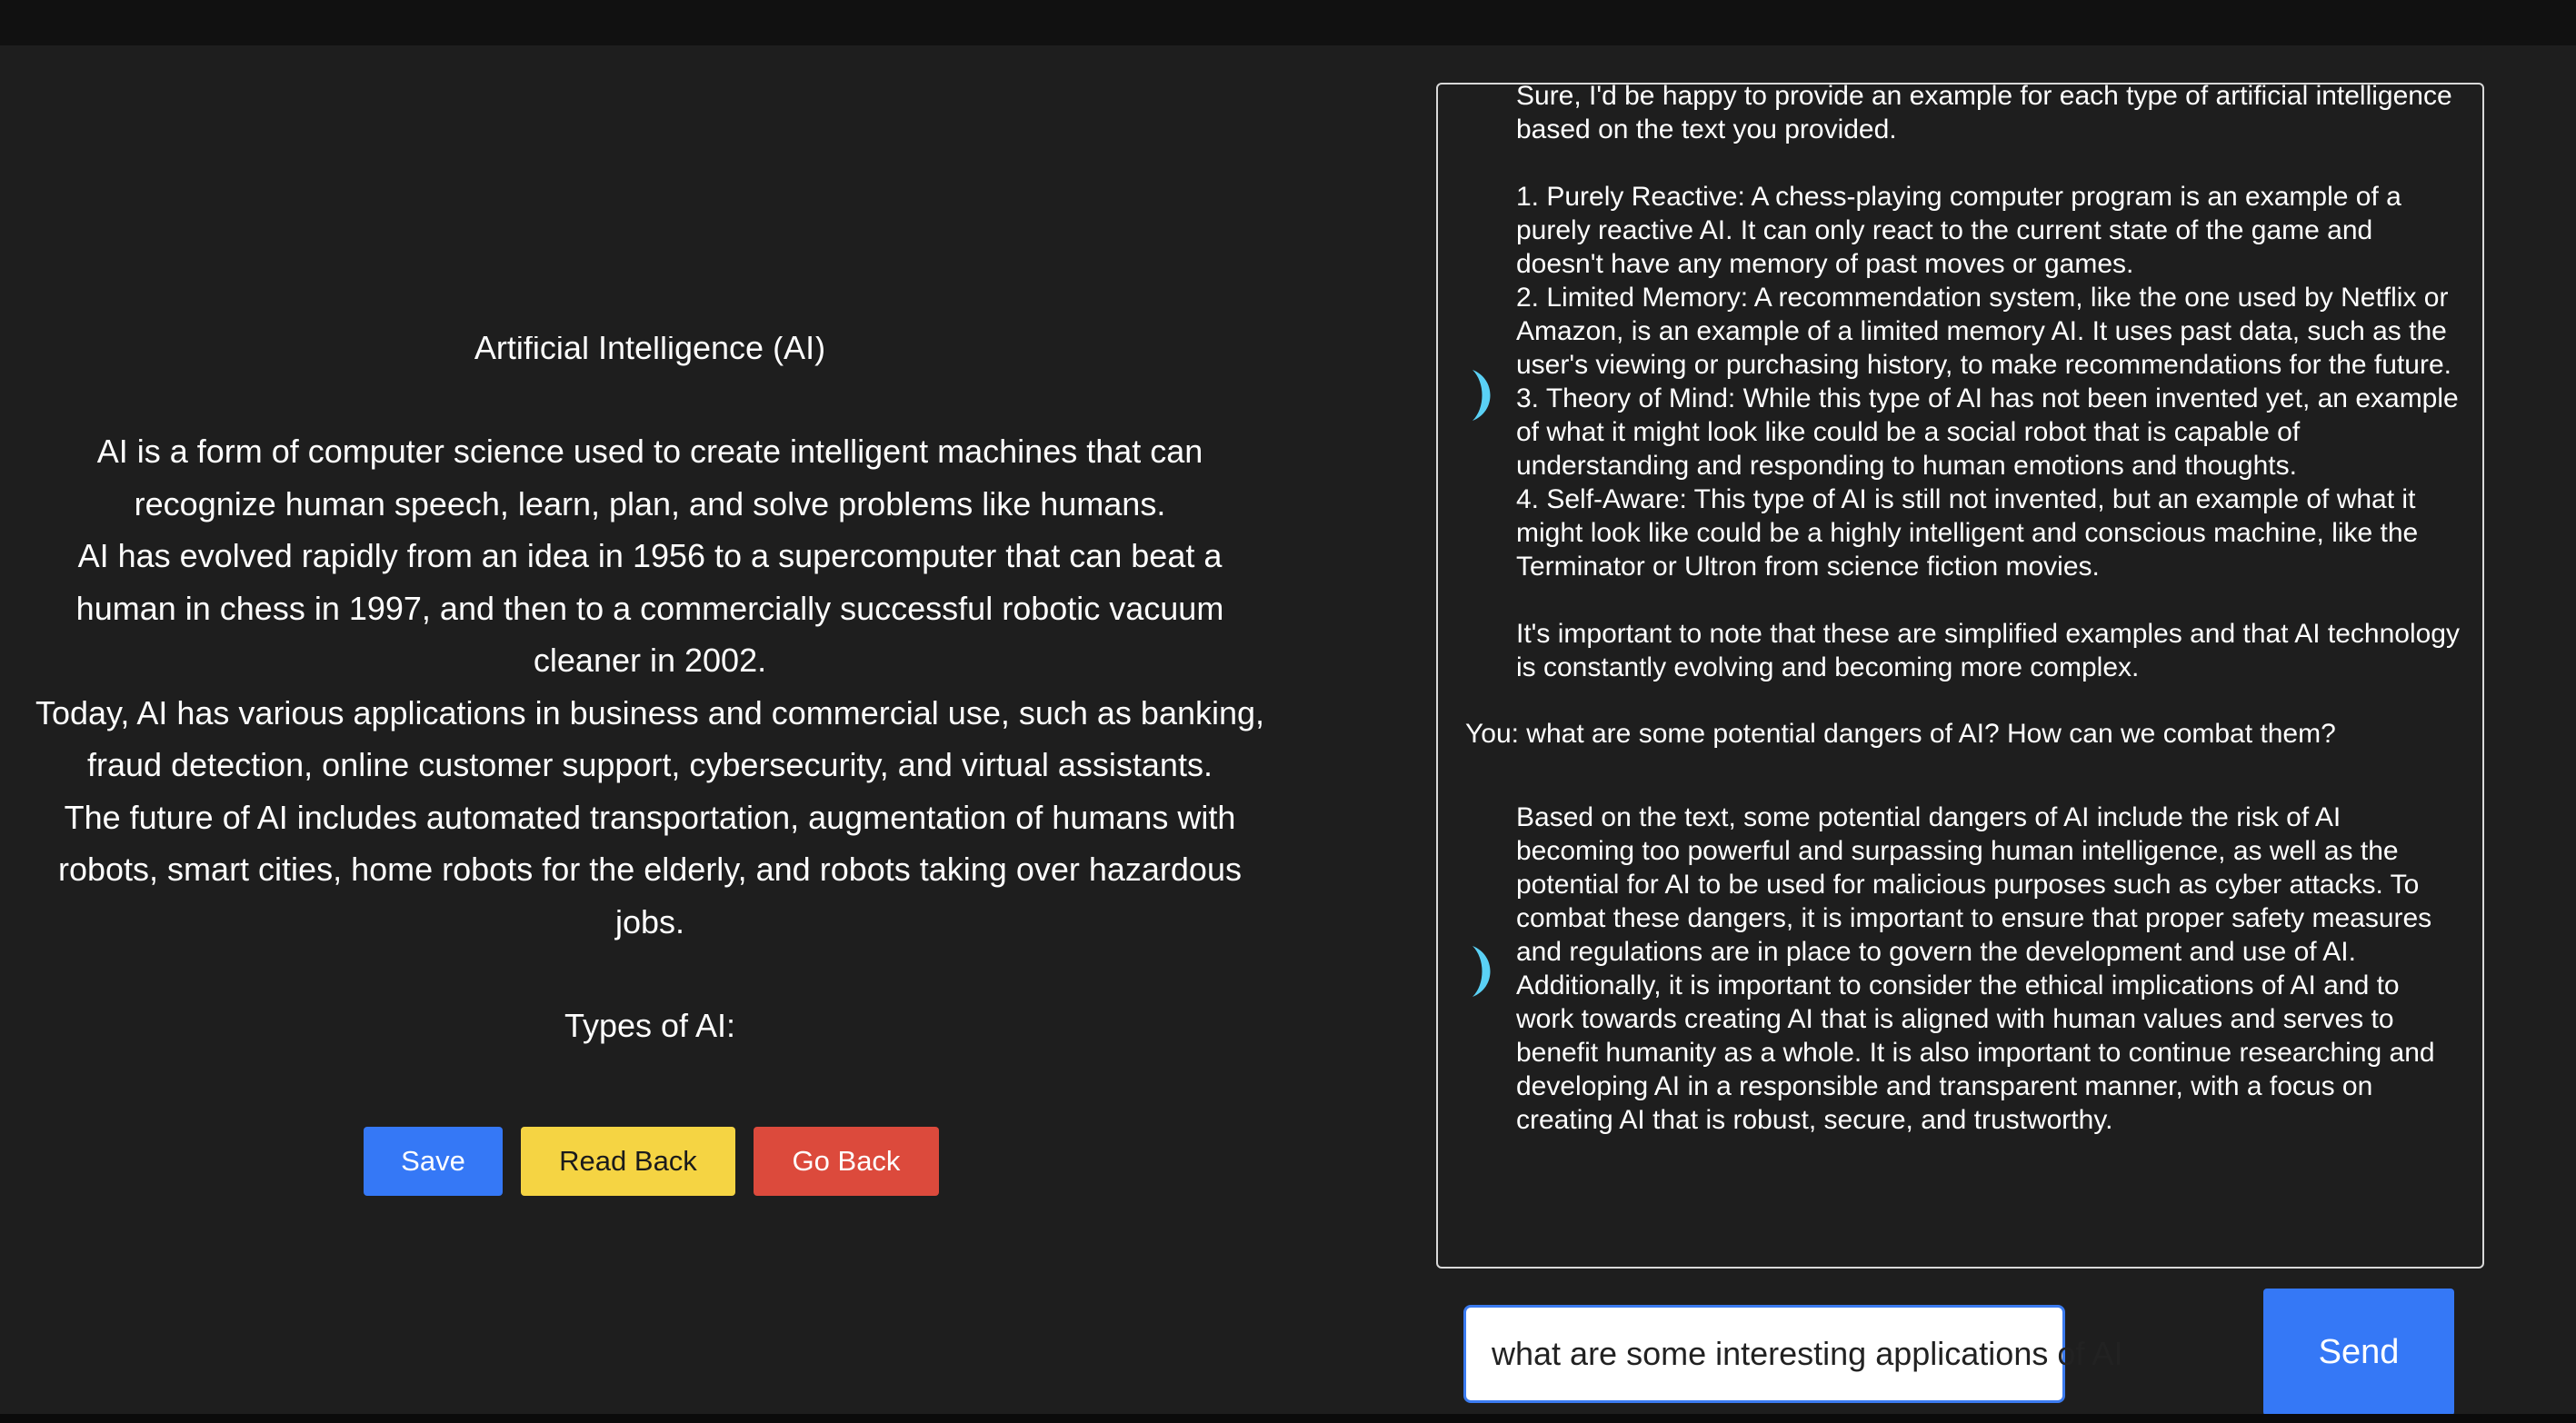  Describe the element at coordinates (650, 1025) in the screenshot. I see `document-subheading: Types of AI:` at that location.